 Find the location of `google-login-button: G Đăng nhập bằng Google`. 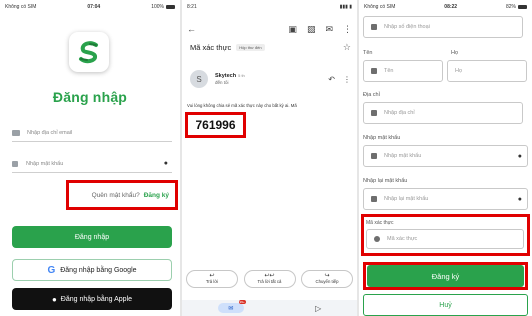

google-login-button: G Đăng nhập bằng Google is located at coordinates (92, 270).